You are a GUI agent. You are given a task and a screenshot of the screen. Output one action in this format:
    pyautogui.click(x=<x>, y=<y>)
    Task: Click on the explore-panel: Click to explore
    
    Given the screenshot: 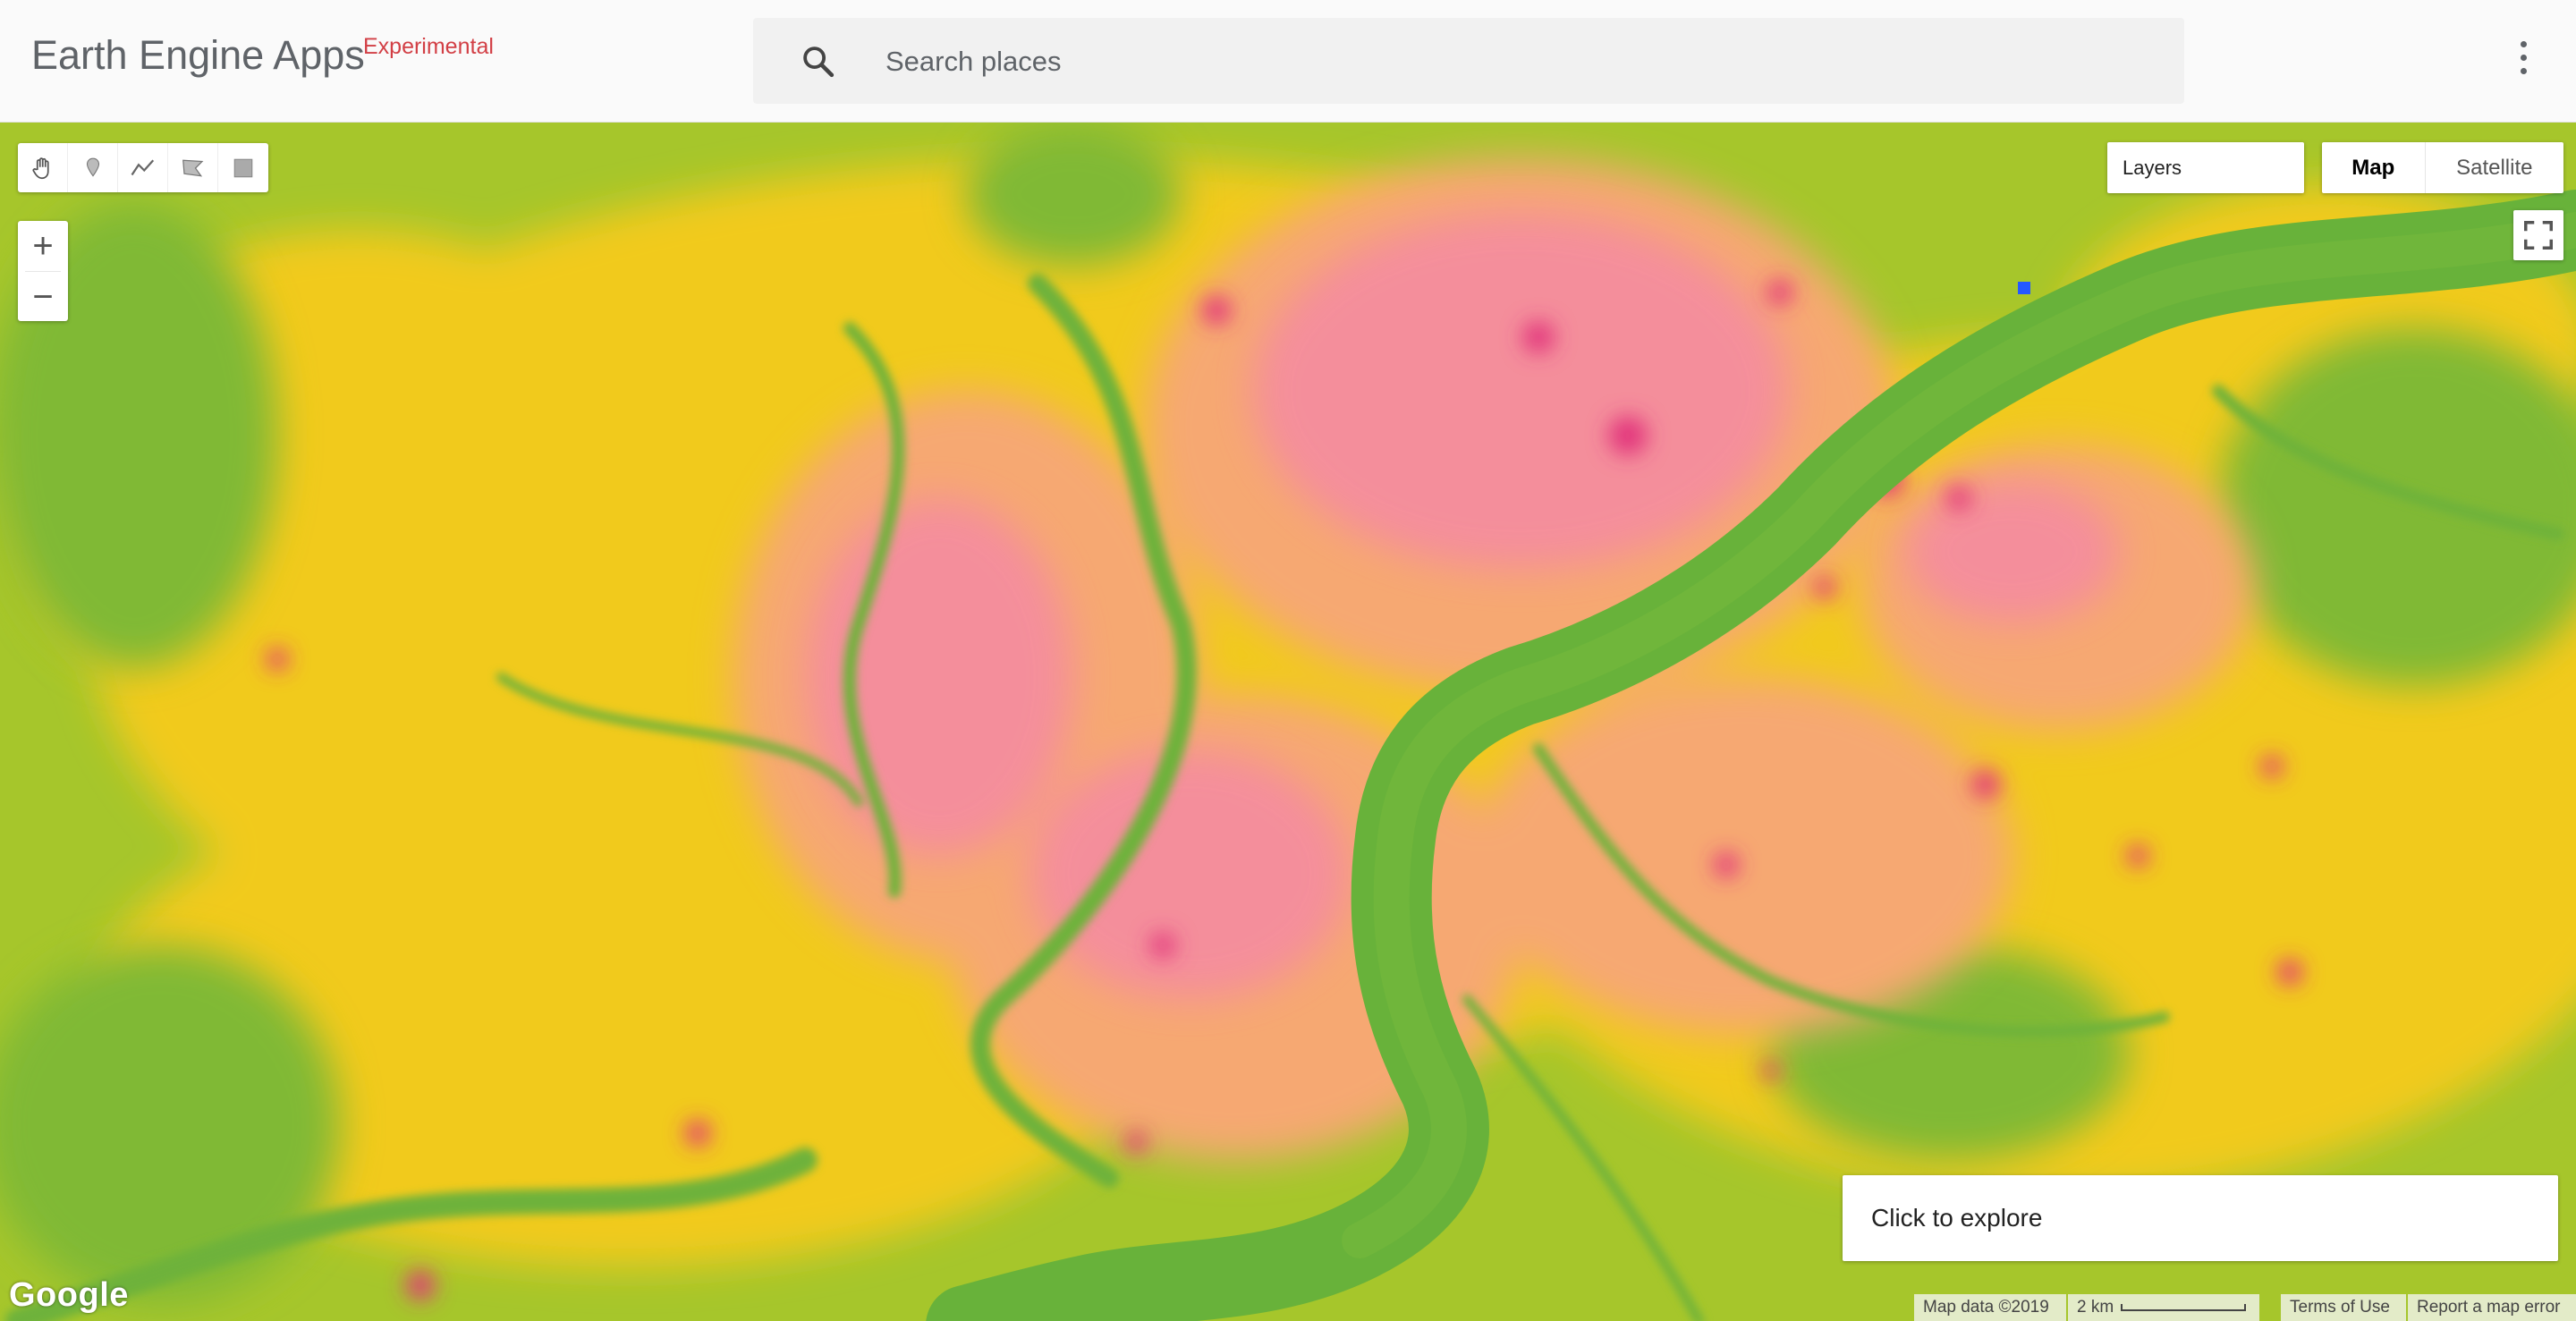 What is the action you would take?
    pyautogui.click(x=2200, y=1218)
    